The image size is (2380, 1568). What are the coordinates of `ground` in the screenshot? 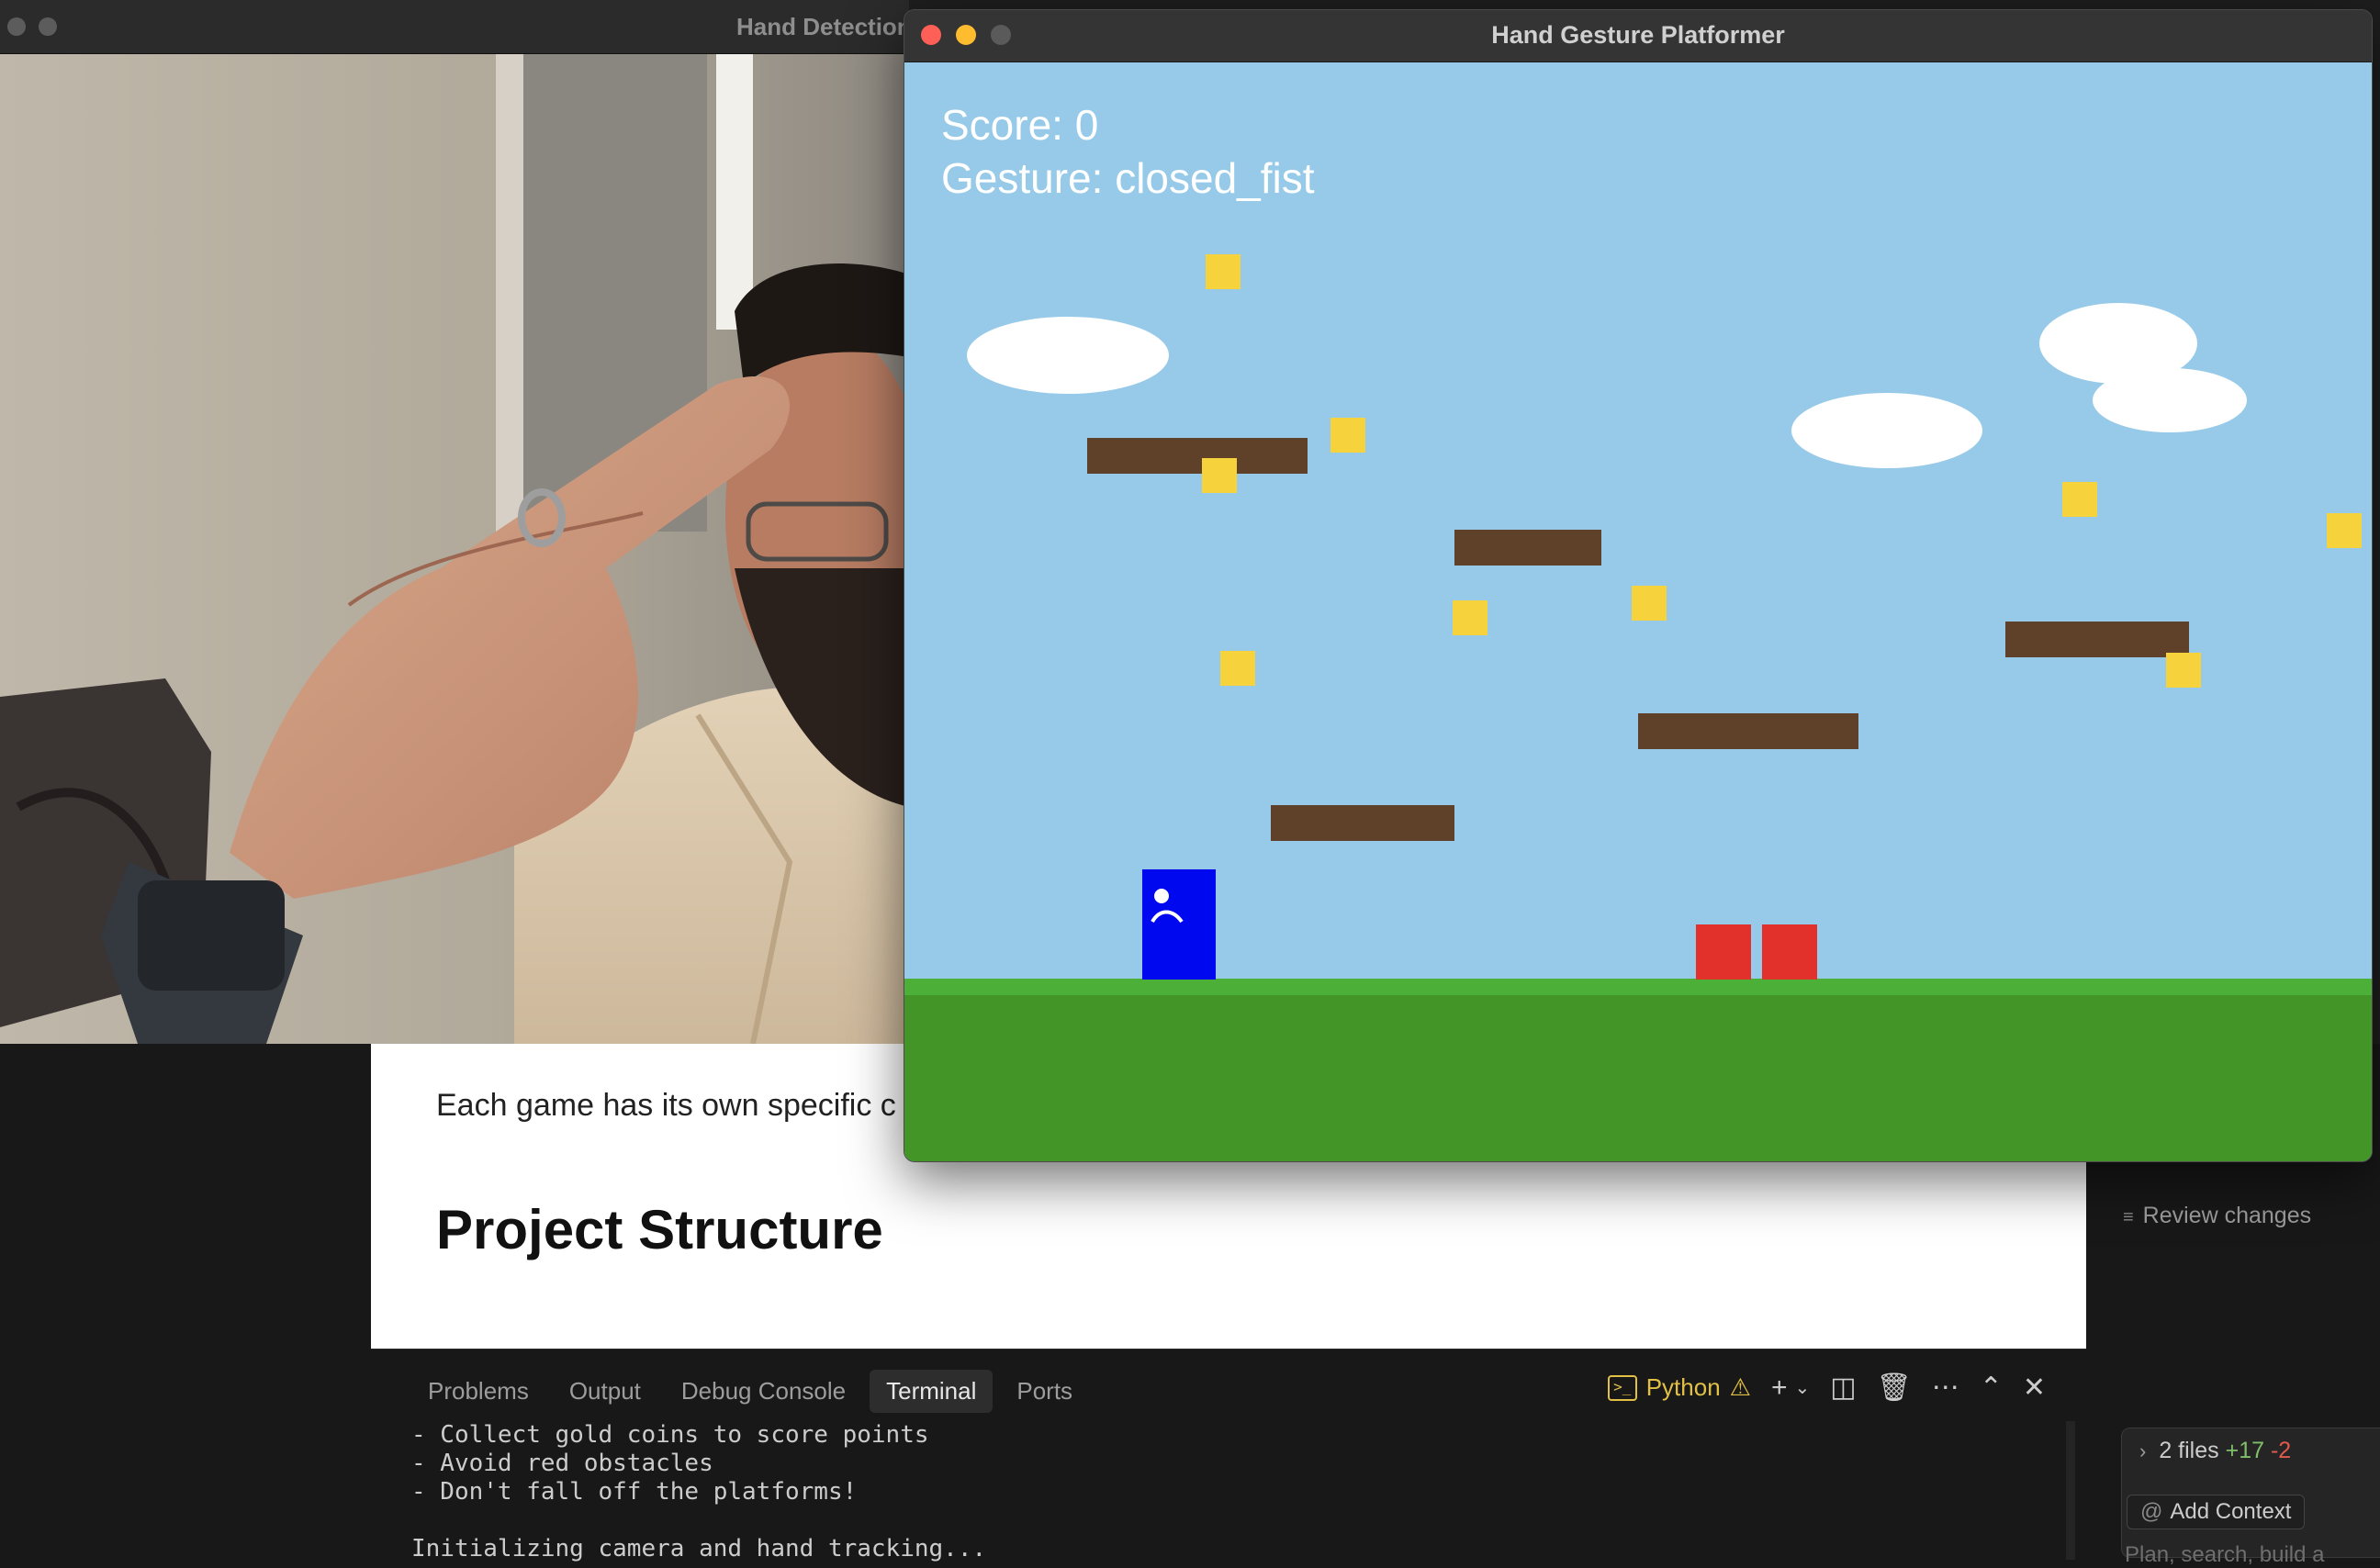 It's located at (1638, 1070).